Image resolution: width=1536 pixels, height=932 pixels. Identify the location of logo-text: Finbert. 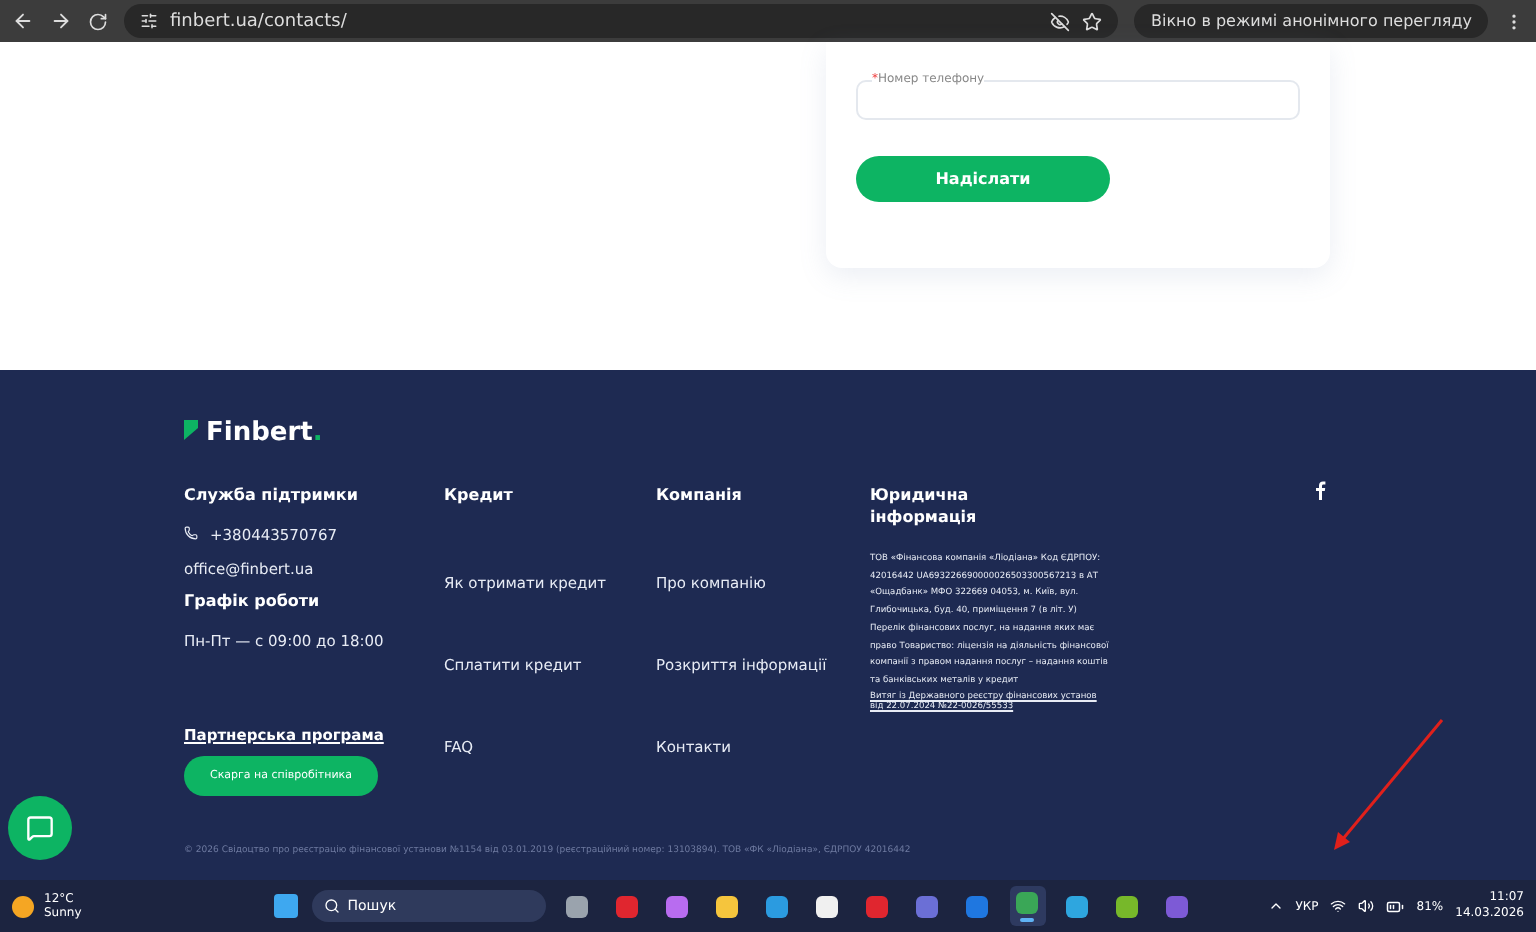
(259, 433).